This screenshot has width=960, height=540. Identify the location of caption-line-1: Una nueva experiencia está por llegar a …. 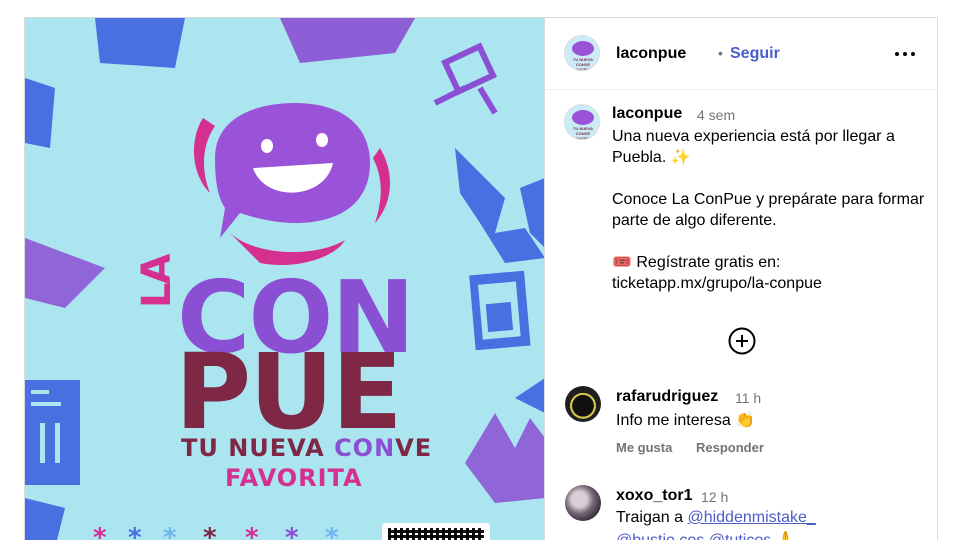
(753, 147).